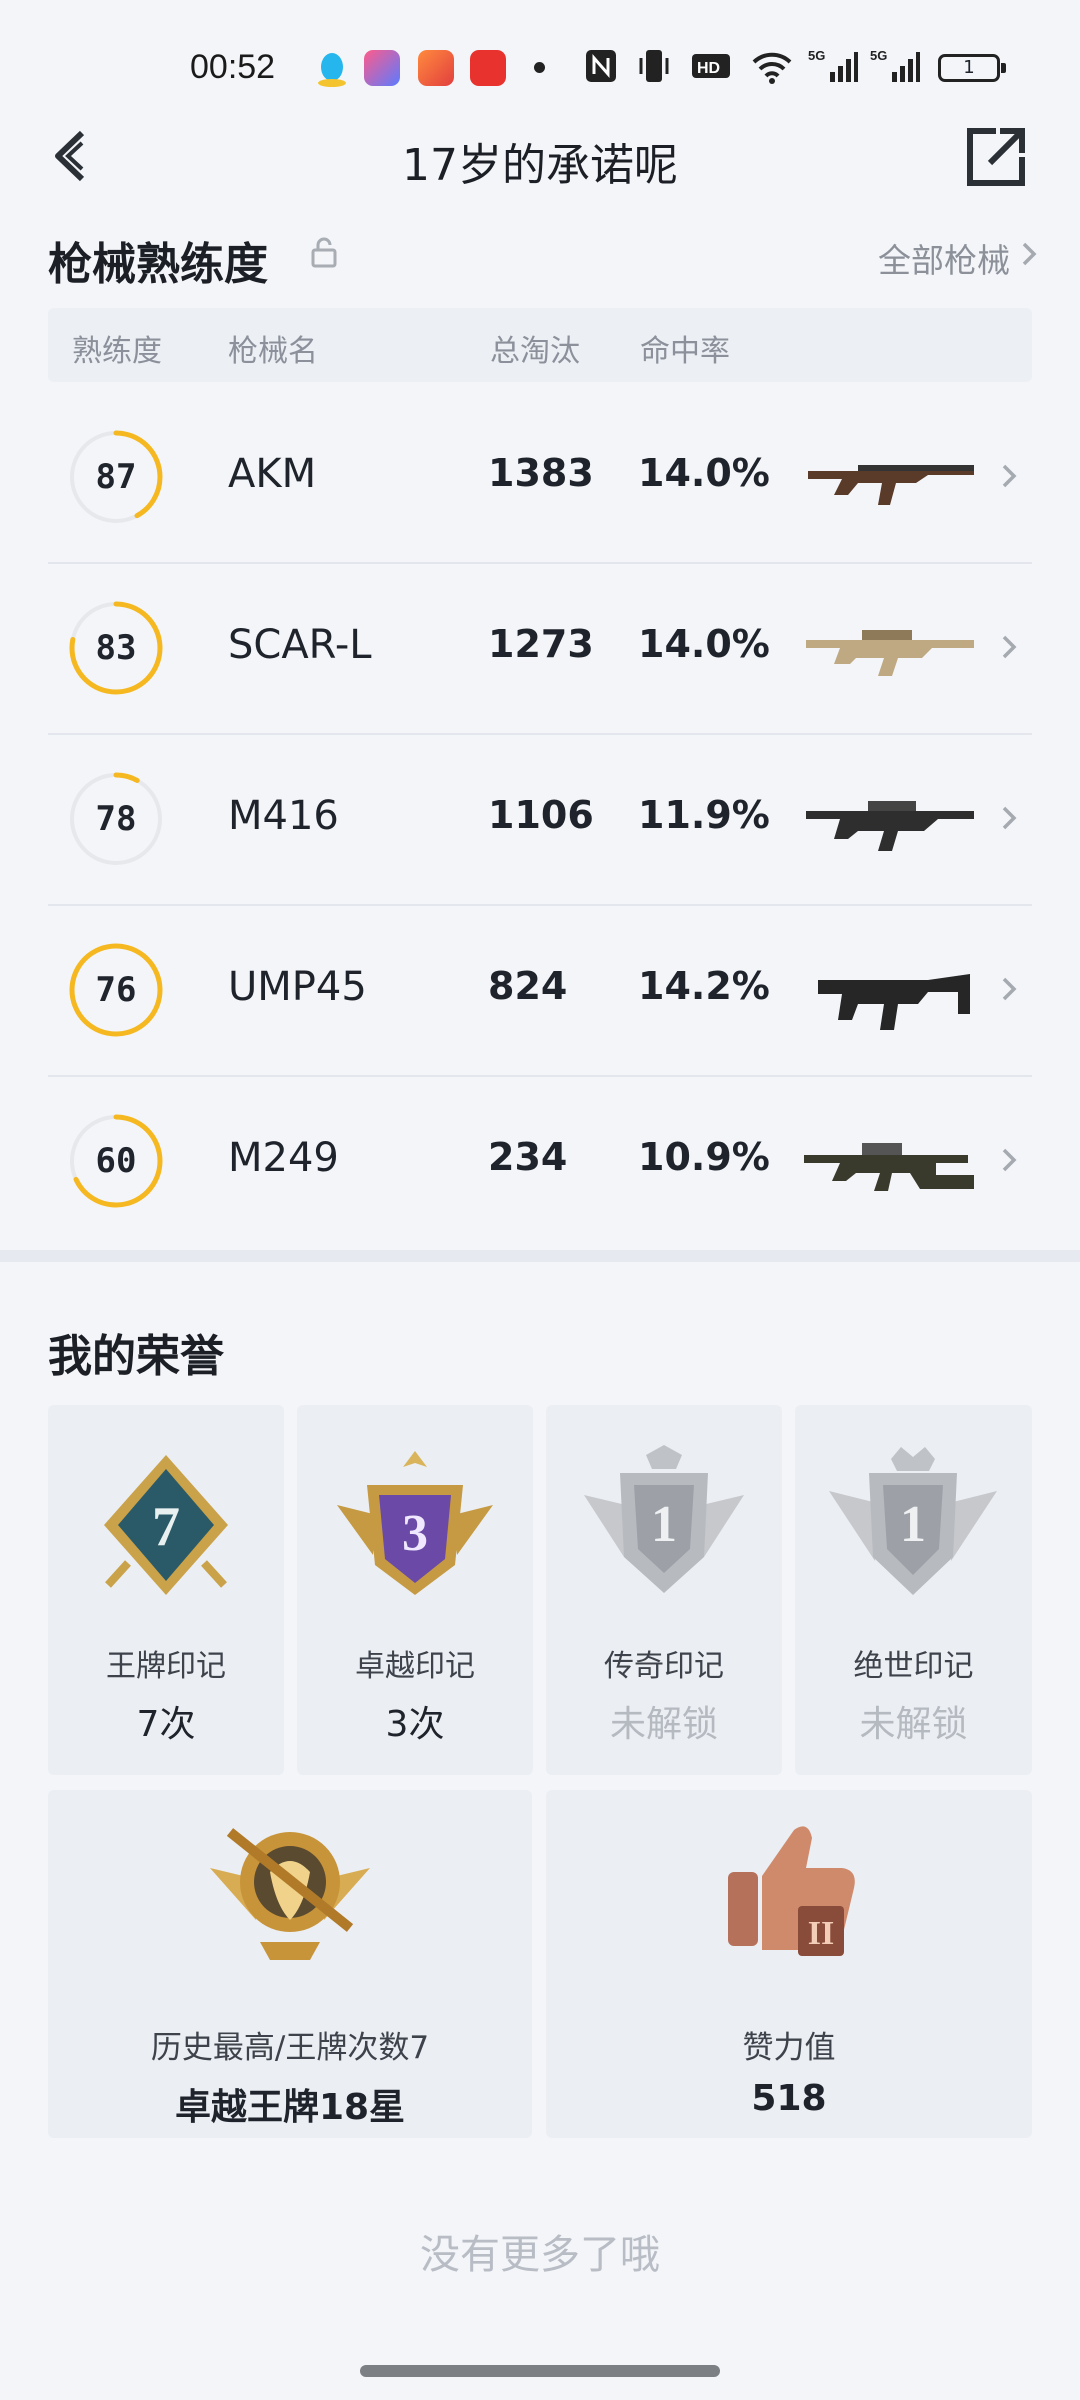 The height and width of the screenshot is (2400, 1080). What do you see at coordinates (166, 1666) in the screenshot?
I see `honor-label: 王牌印记` at bounding box center [166, 1666].